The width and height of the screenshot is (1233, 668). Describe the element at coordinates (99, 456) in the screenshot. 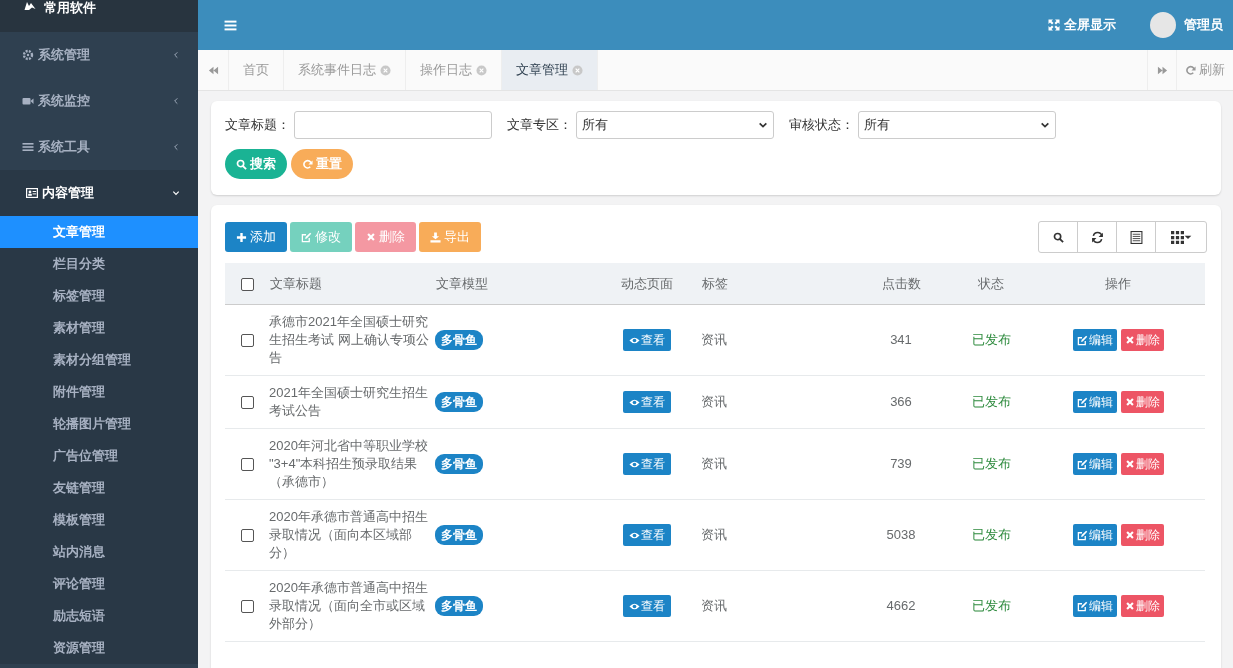

I see `sidebar-subitem: 广告位管理` at that location.